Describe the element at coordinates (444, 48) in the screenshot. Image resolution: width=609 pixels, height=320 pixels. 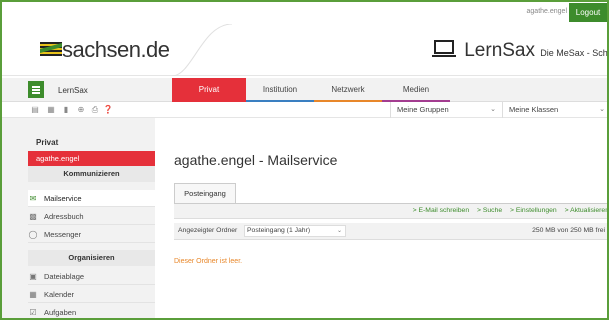
I see `laptop-icon` at that location.